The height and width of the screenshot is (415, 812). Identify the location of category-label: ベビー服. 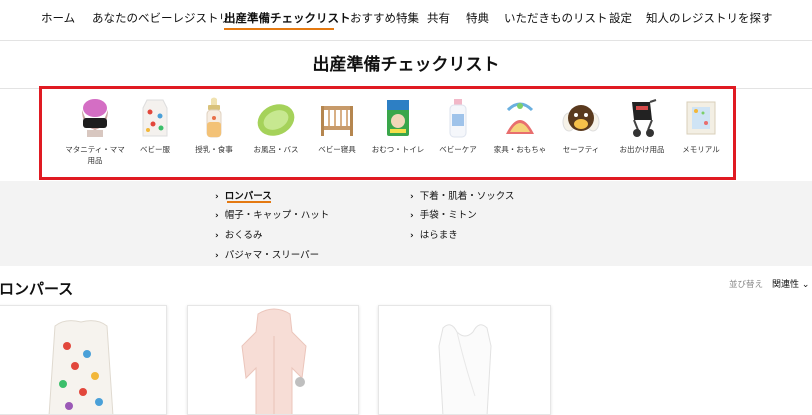
(155, 149).